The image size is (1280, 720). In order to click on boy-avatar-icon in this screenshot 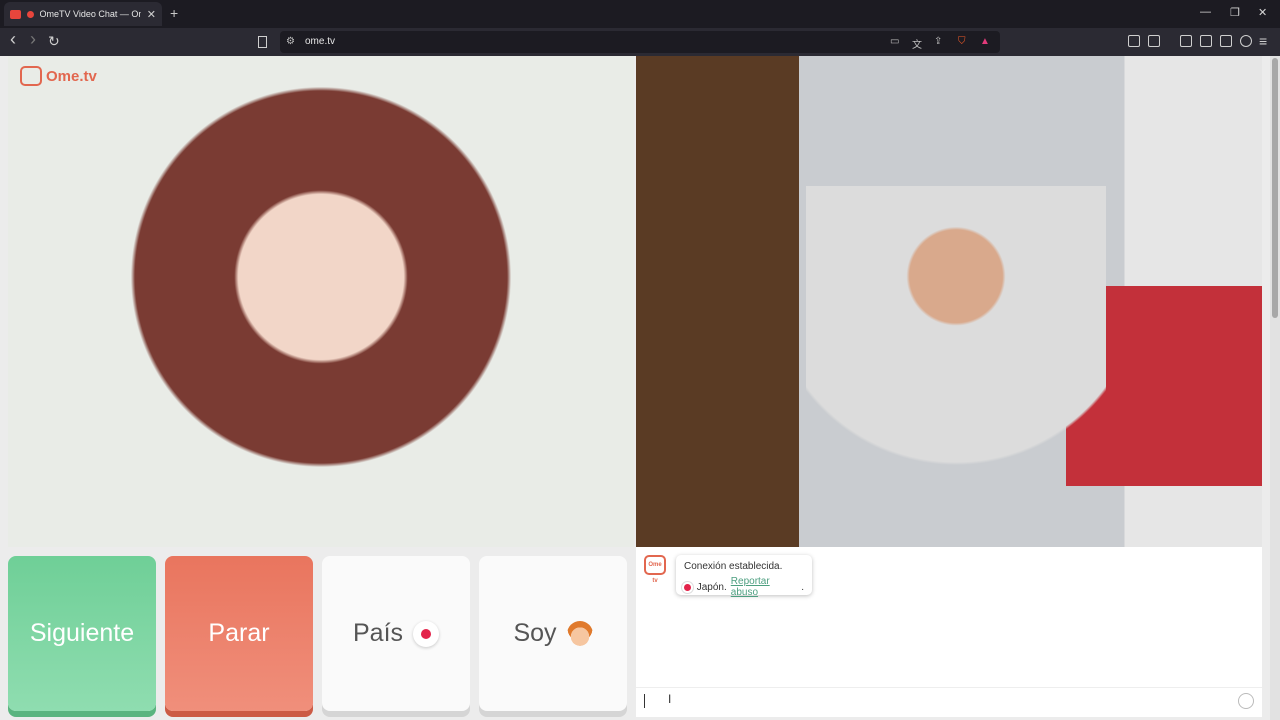, I will do `click(579, 633)`.